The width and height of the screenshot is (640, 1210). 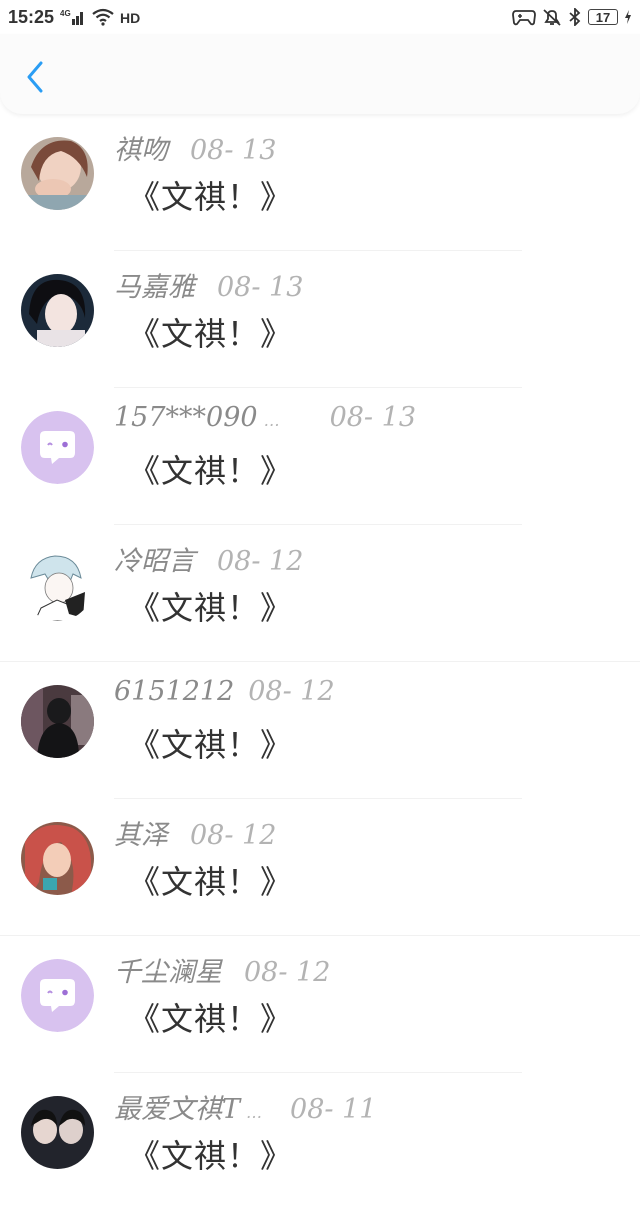 I want to click on cellular-signal-icon: 4G, so click(x=73, y=17).